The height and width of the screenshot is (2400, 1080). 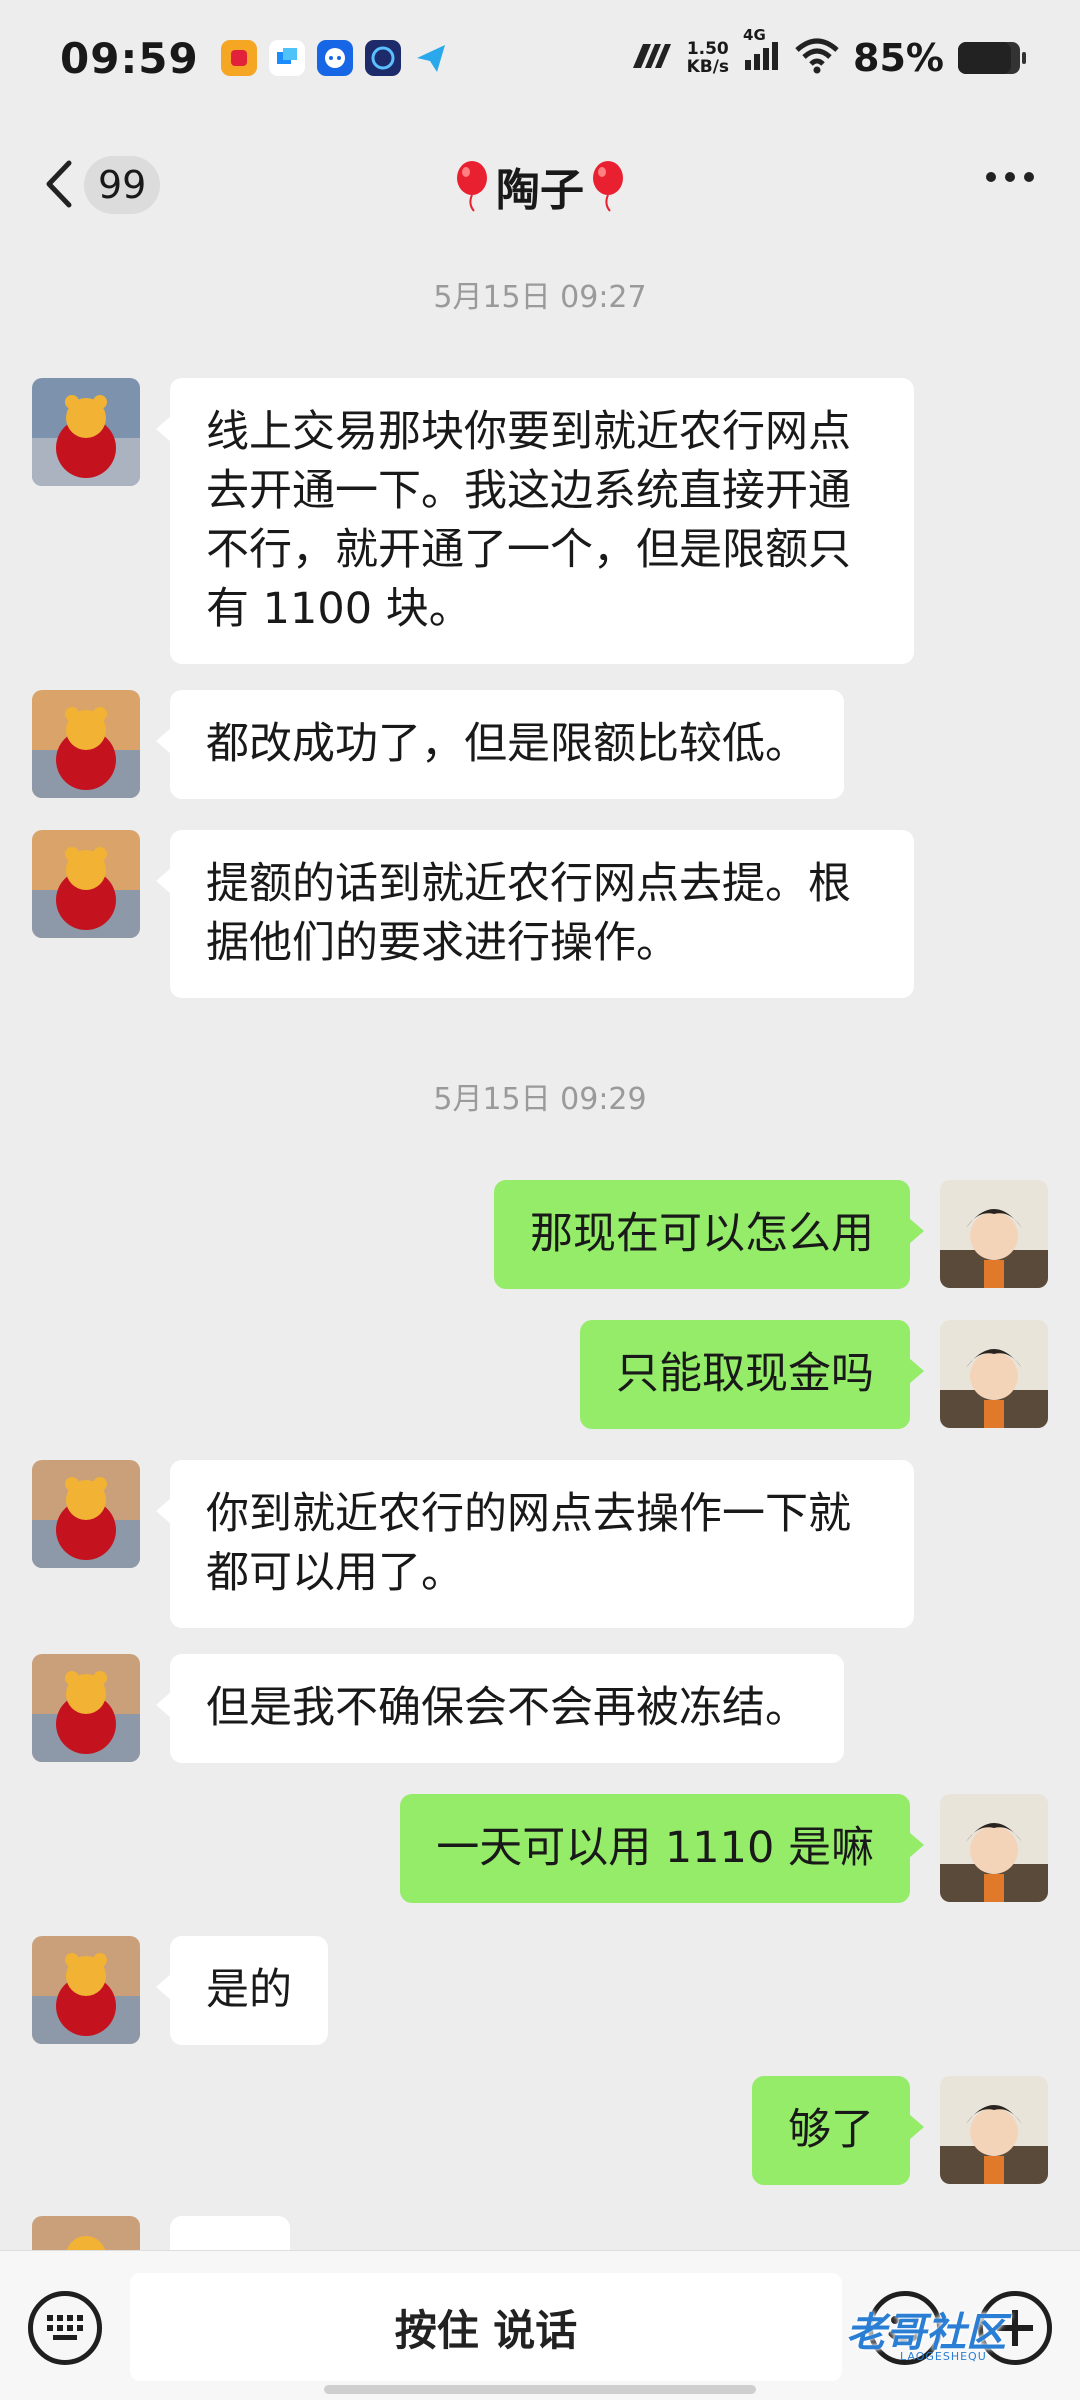 I want to click on message-bubble-self: 一天可以用 1110 是嘛, so click(x=662, y=1848).